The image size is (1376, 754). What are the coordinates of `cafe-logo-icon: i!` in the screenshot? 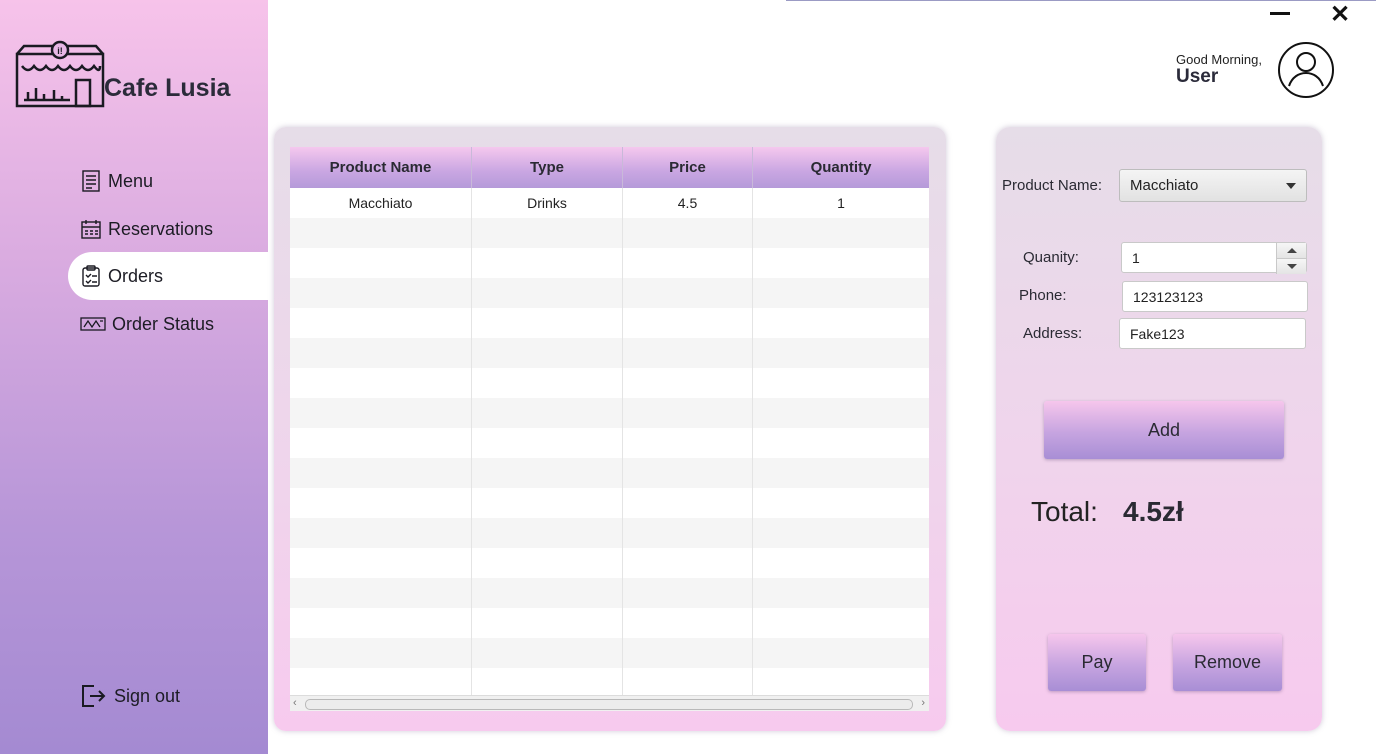 It's located at (60, 74).